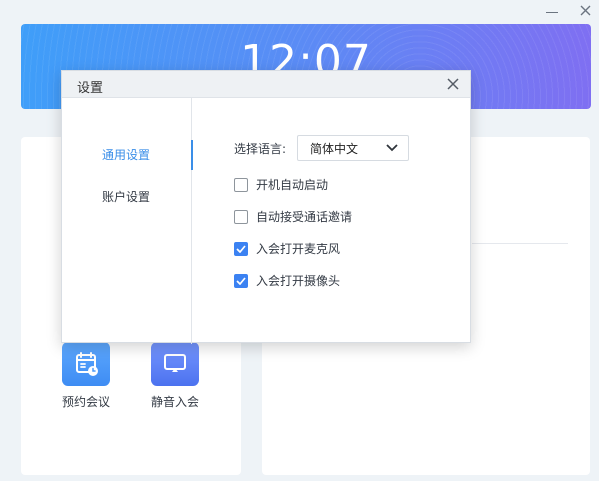 The image size is (599, 481). I want to click on join-mic-option: 入会打开麦克风, so click(287, 248).